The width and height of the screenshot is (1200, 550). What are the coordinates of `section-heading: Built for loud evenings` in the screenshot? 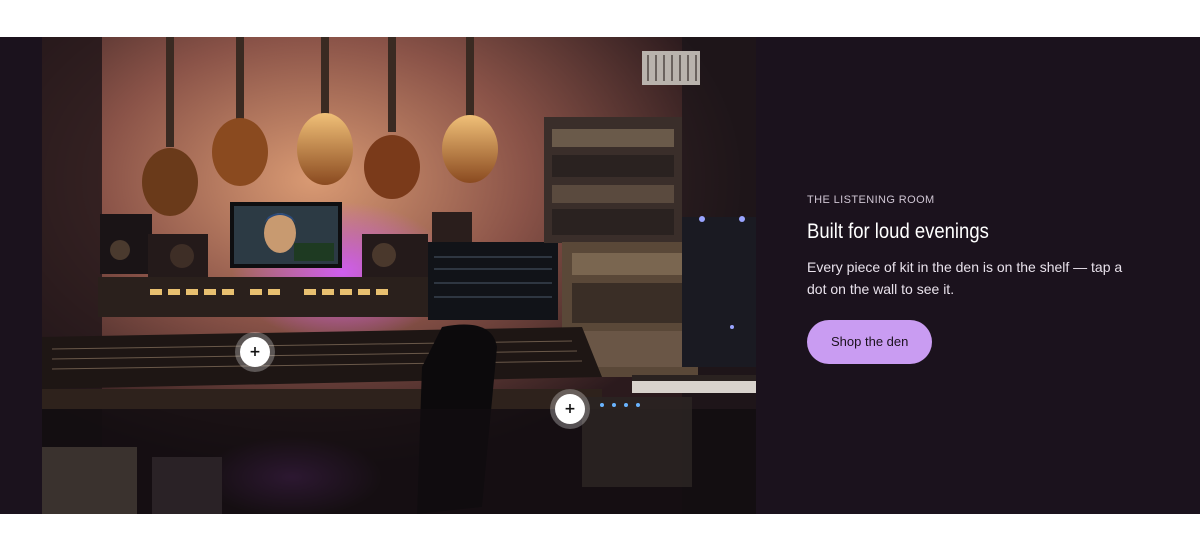 It's located at (898, 231).